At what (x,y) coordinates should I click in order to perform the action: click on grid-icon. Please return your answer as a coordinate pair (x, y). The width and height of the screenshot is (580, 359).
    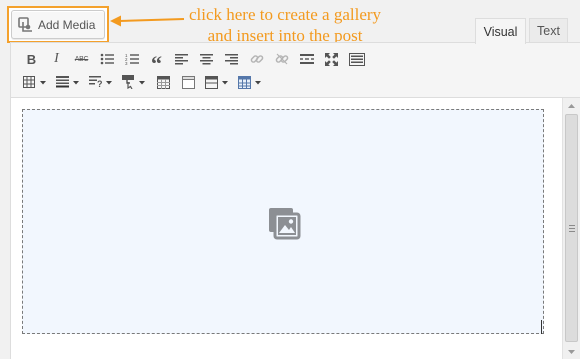
    Looking at the image, I should click on (250, 82).